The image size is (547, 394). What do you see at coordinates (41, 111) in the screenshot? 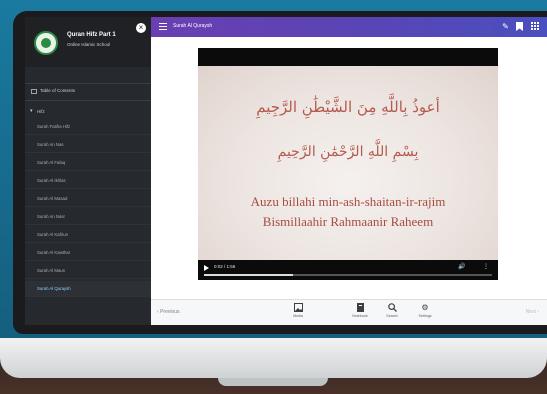
I see `group-label: Hifz` at bounding box center [41, 111].